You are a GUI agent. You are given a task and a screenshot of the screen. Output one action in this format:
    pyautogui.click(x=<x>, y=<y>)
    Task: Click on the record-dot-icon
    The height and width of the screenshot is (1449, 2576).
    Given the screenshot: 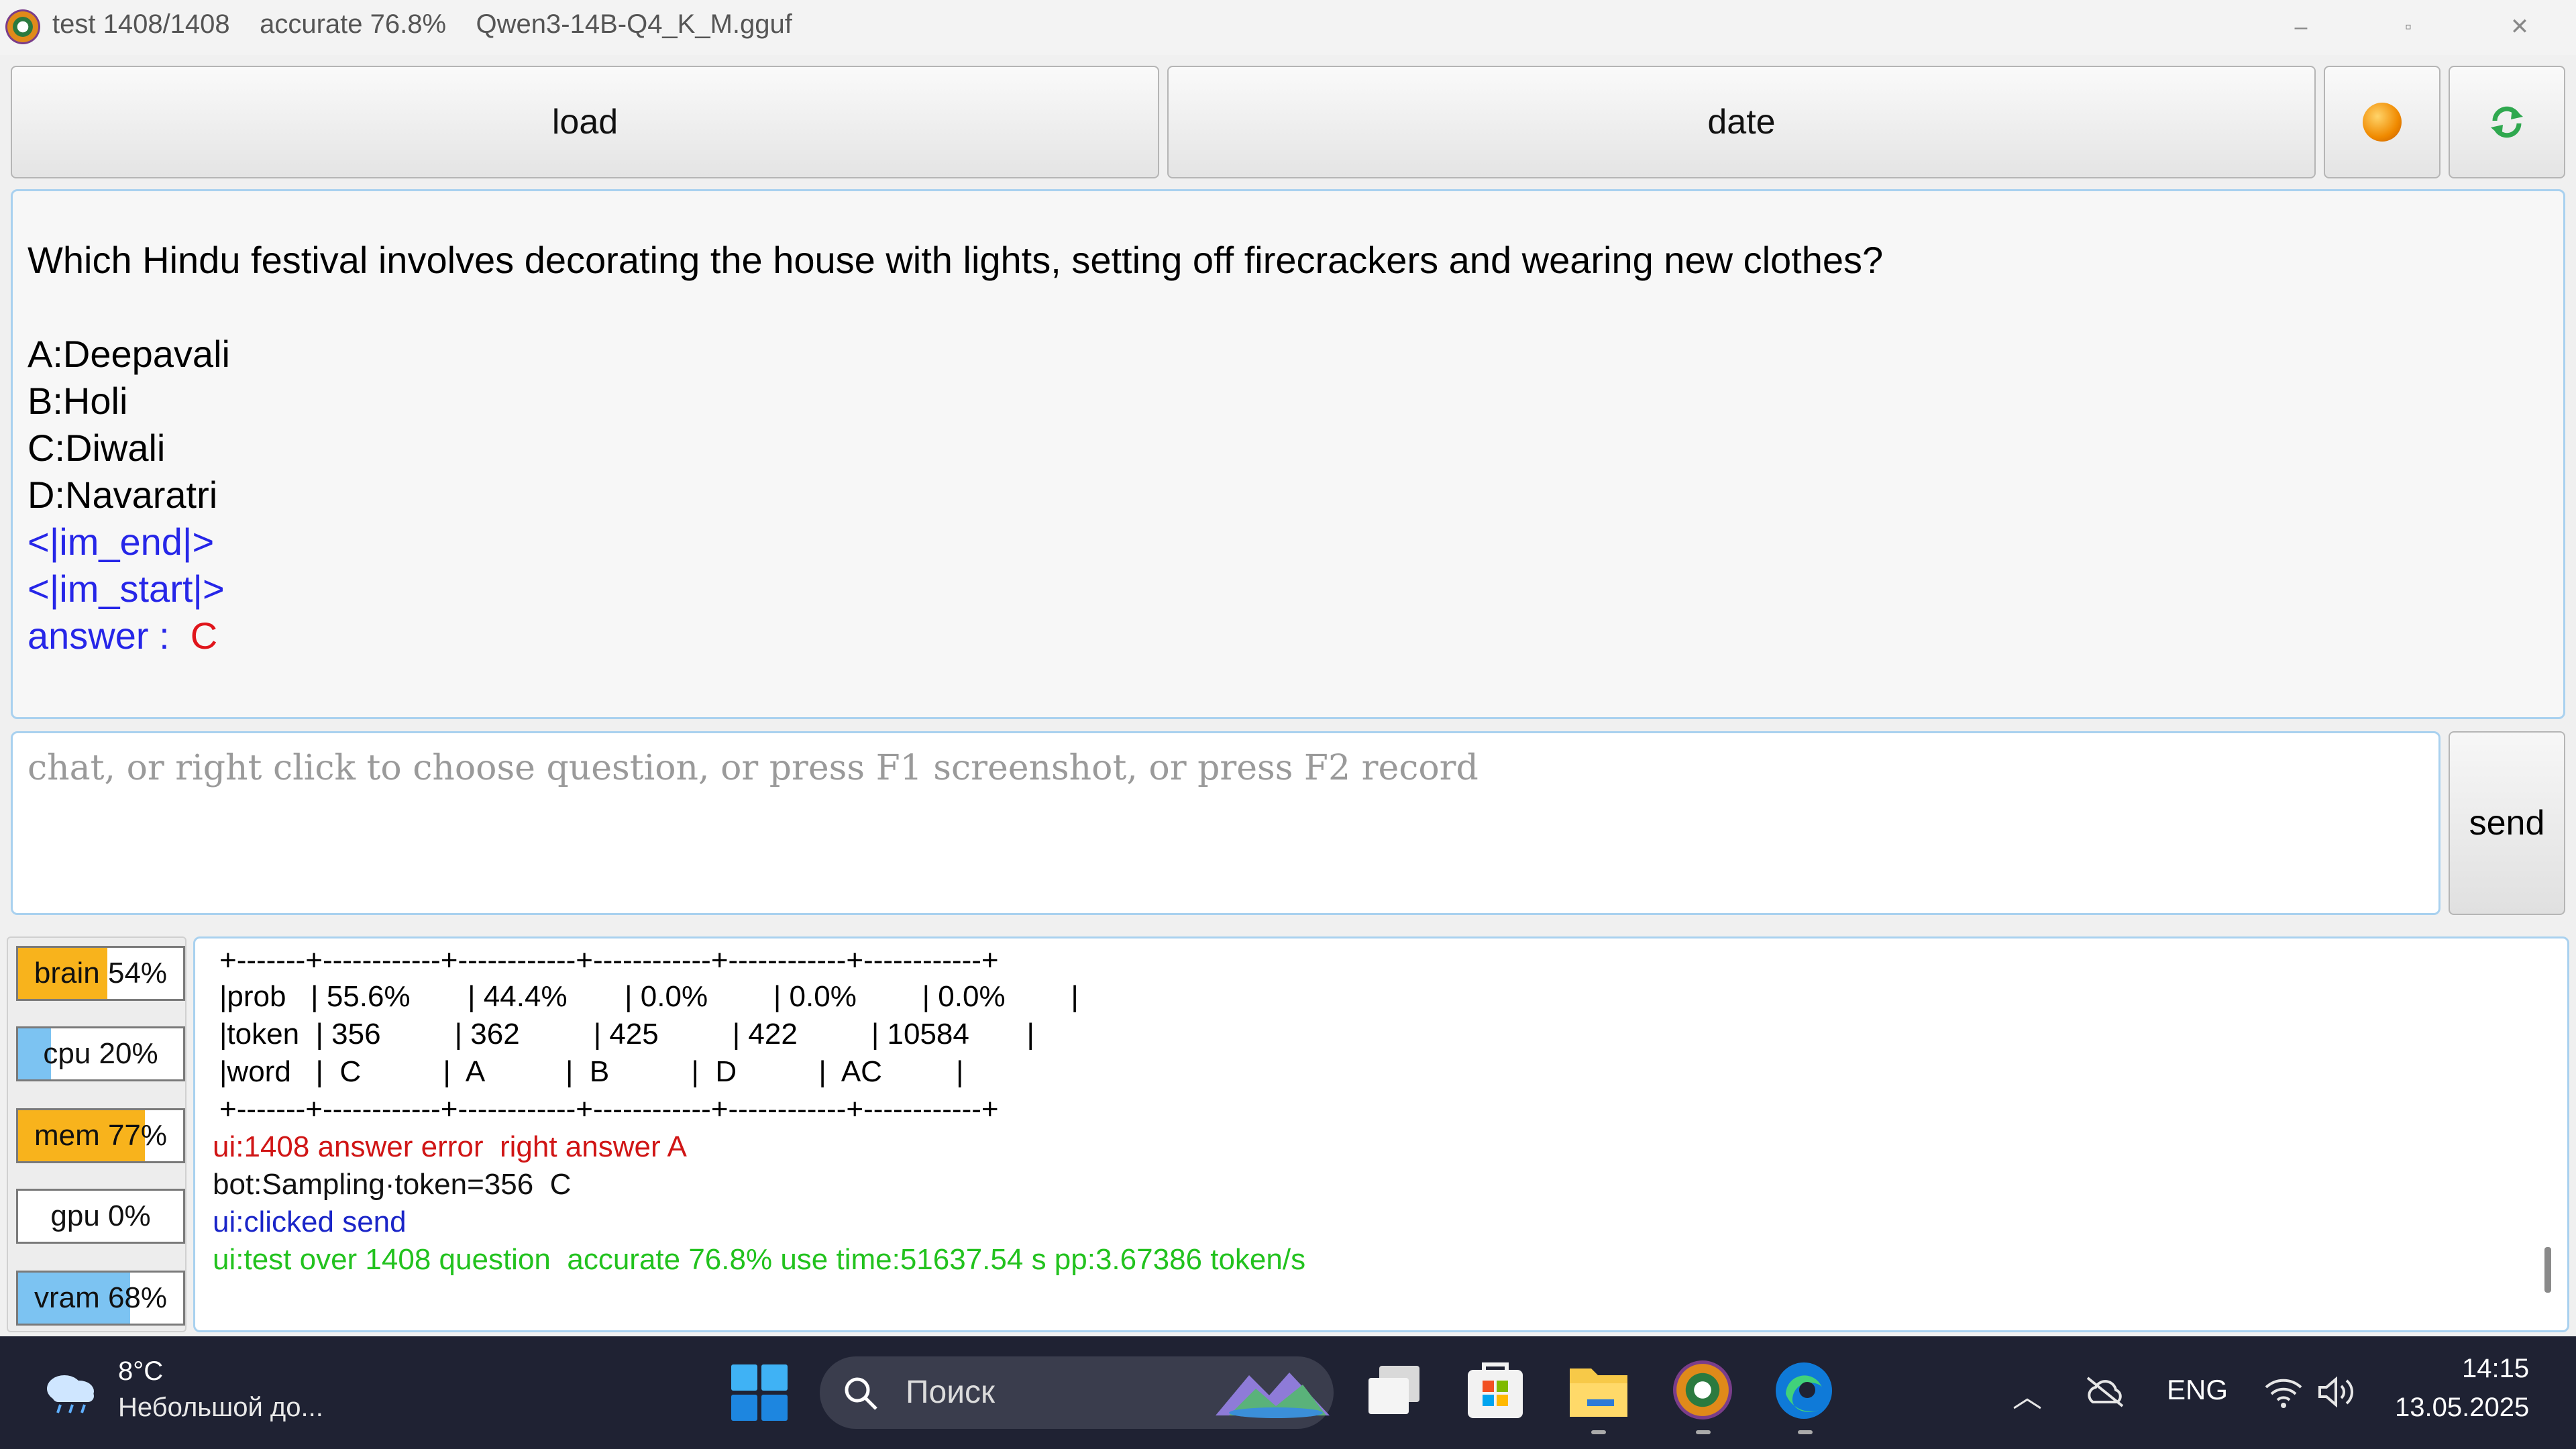 What is the action you would take?
    pyautogui.click(x=2382, y=122)
    